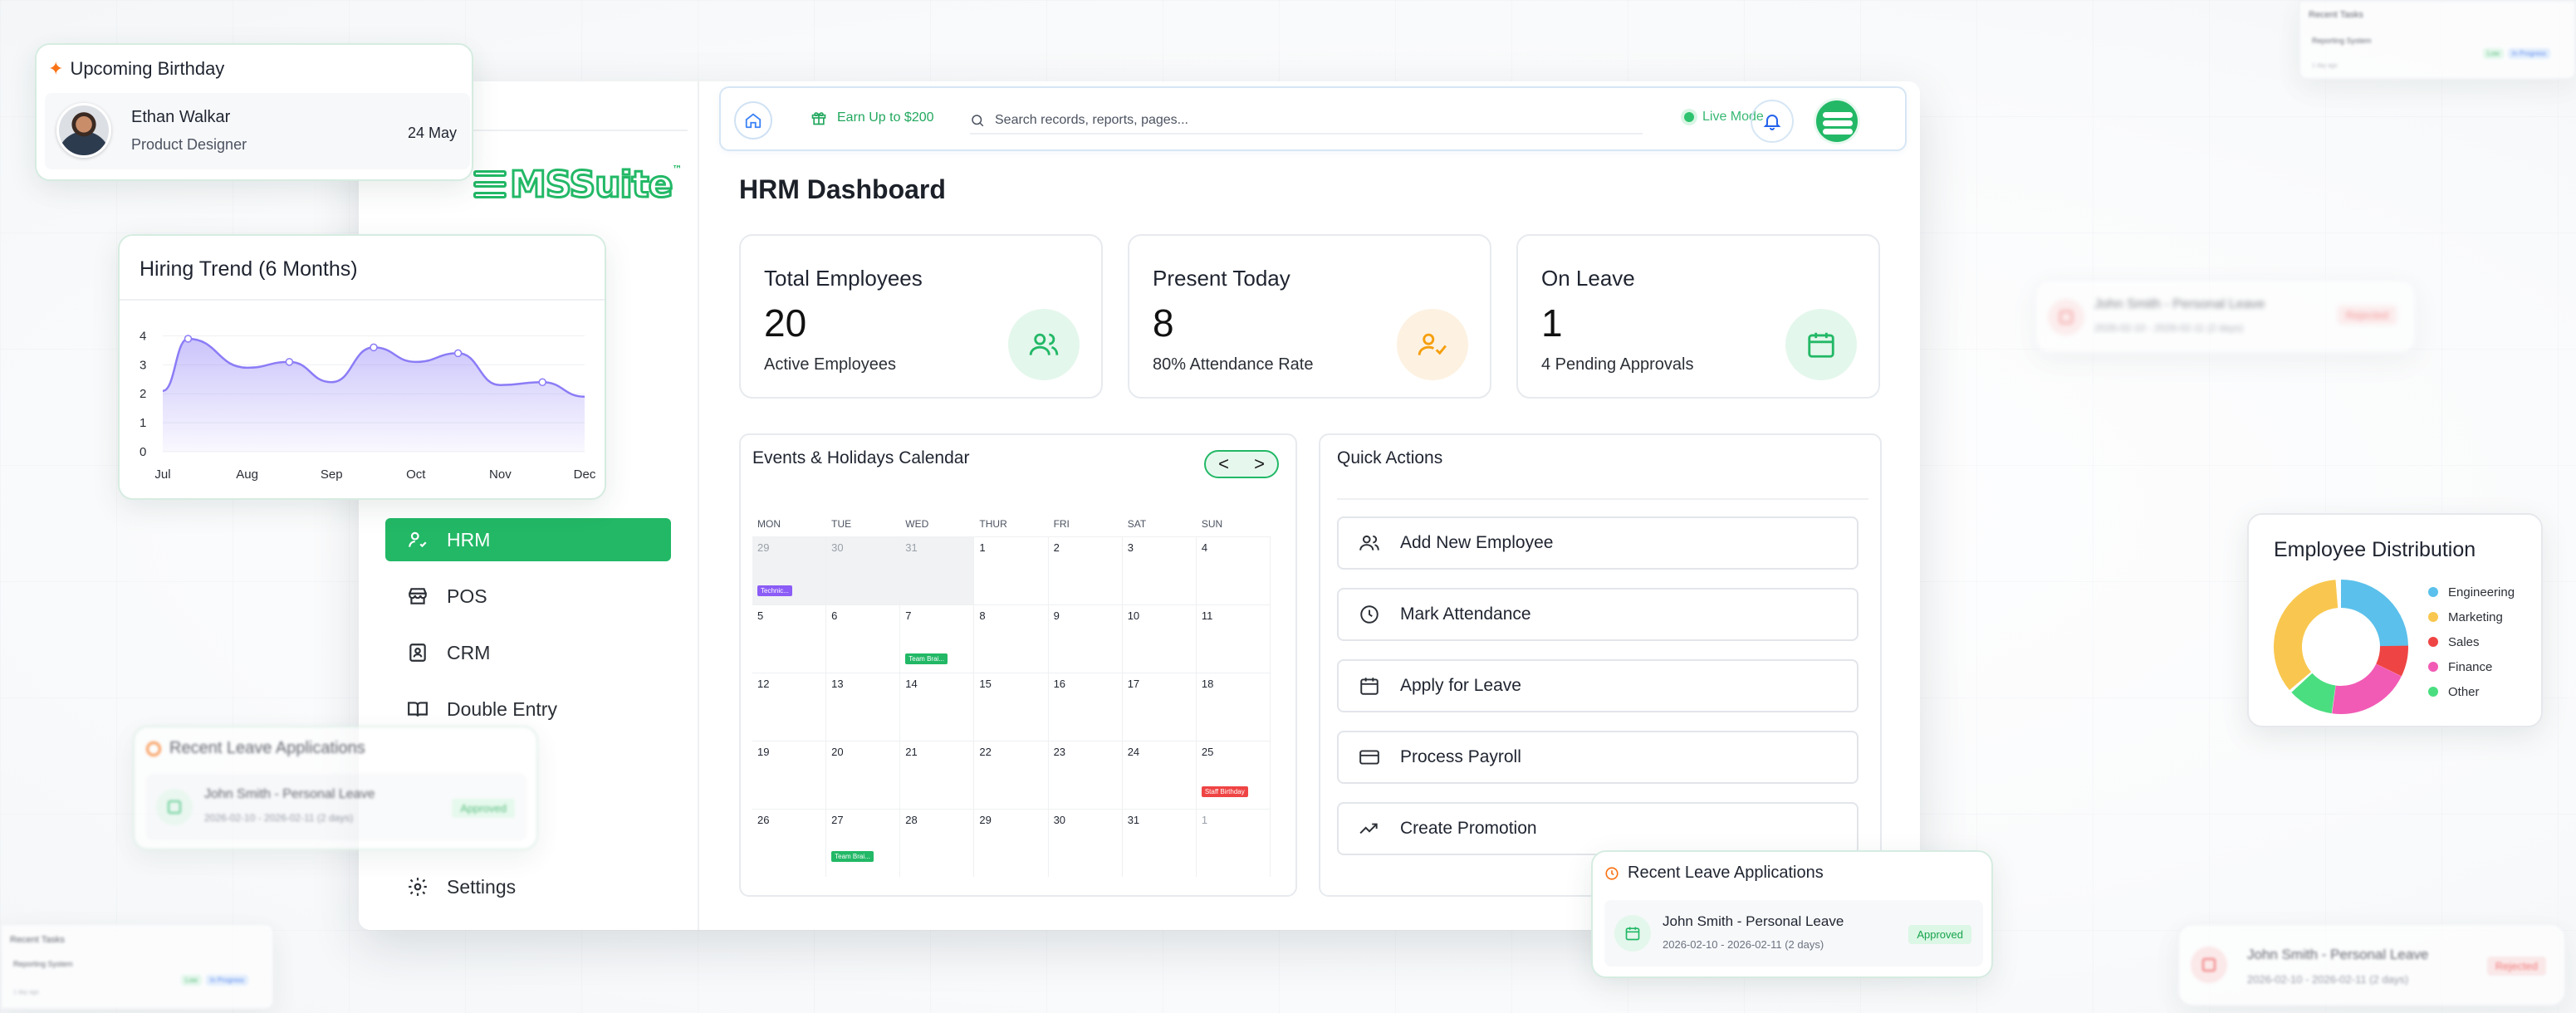  What do you see at coordinates (1234, 570) in the screenshot?
I see `calendar-day: 4` at bounding box center [1234, 570].